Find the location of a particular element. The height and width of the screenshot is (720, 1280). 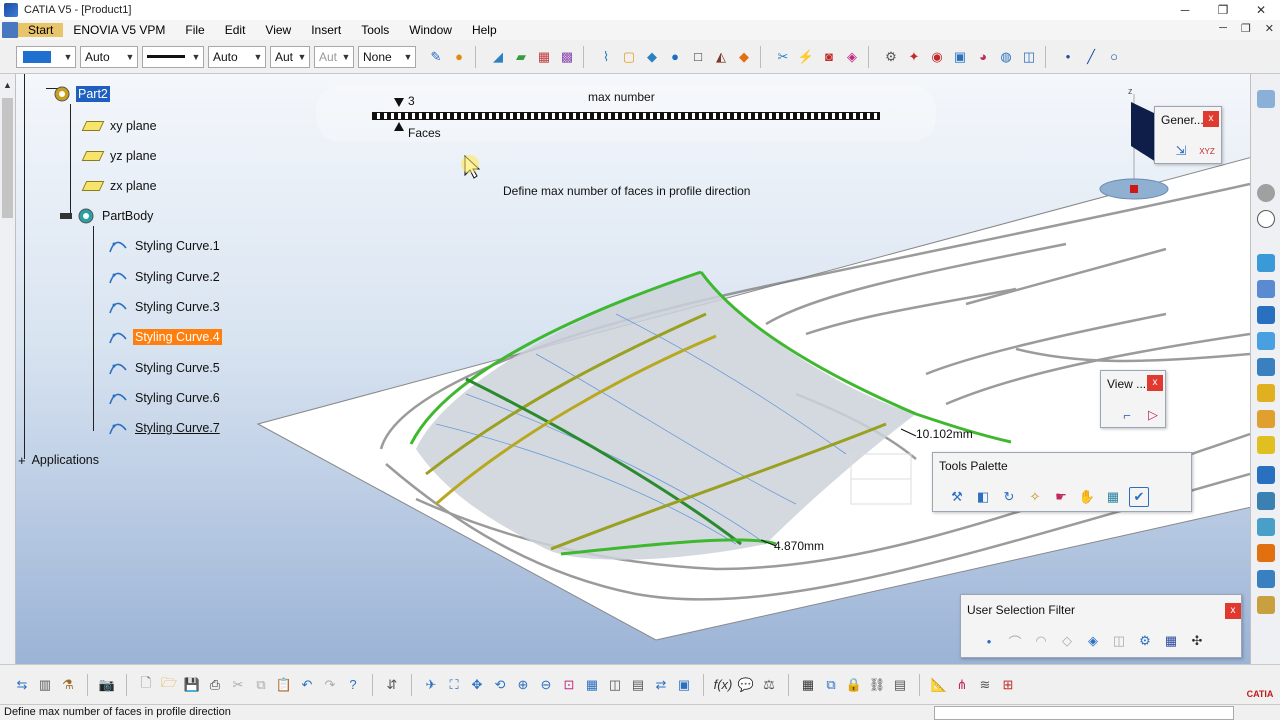

blend-icon: ◆ is located at coordinates (652, 57).